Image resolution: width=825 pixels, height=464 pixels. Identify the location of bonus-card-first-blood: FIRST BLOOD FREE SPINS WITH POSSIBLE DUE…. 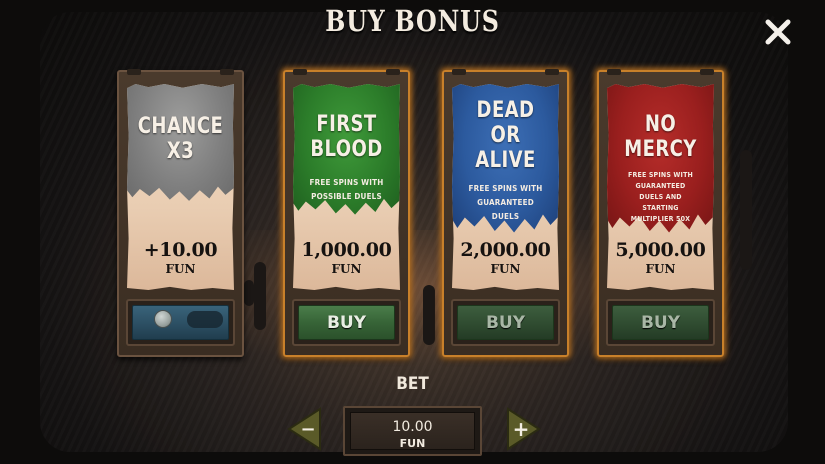
(346, 213).